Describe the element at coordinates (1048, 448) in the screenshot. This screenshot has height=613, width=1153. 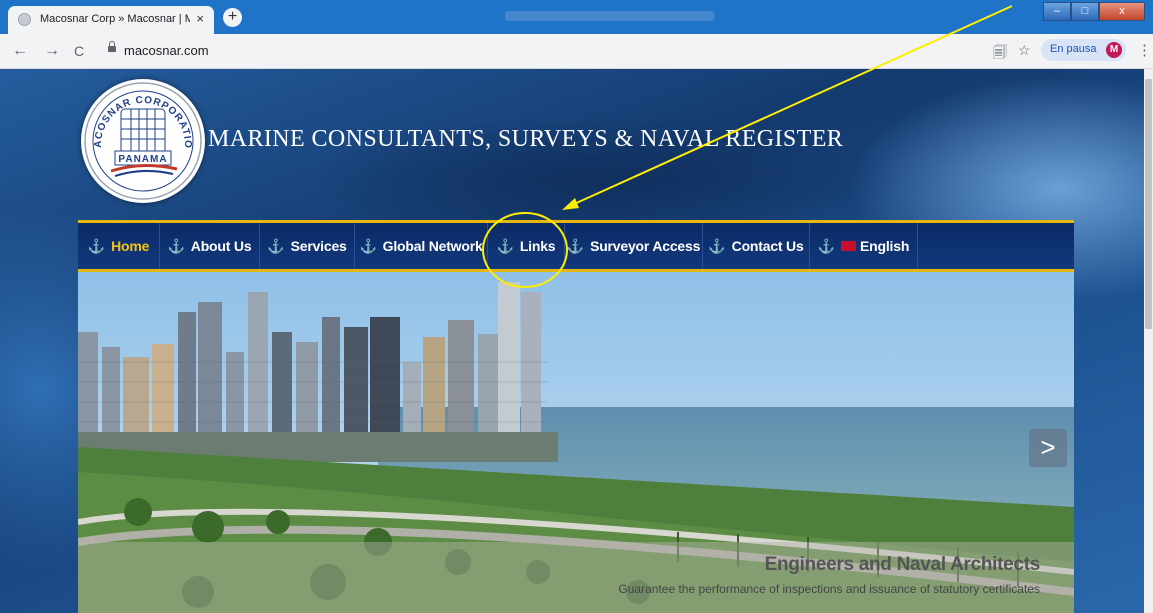
I see `slider-next-button: >` at that location.